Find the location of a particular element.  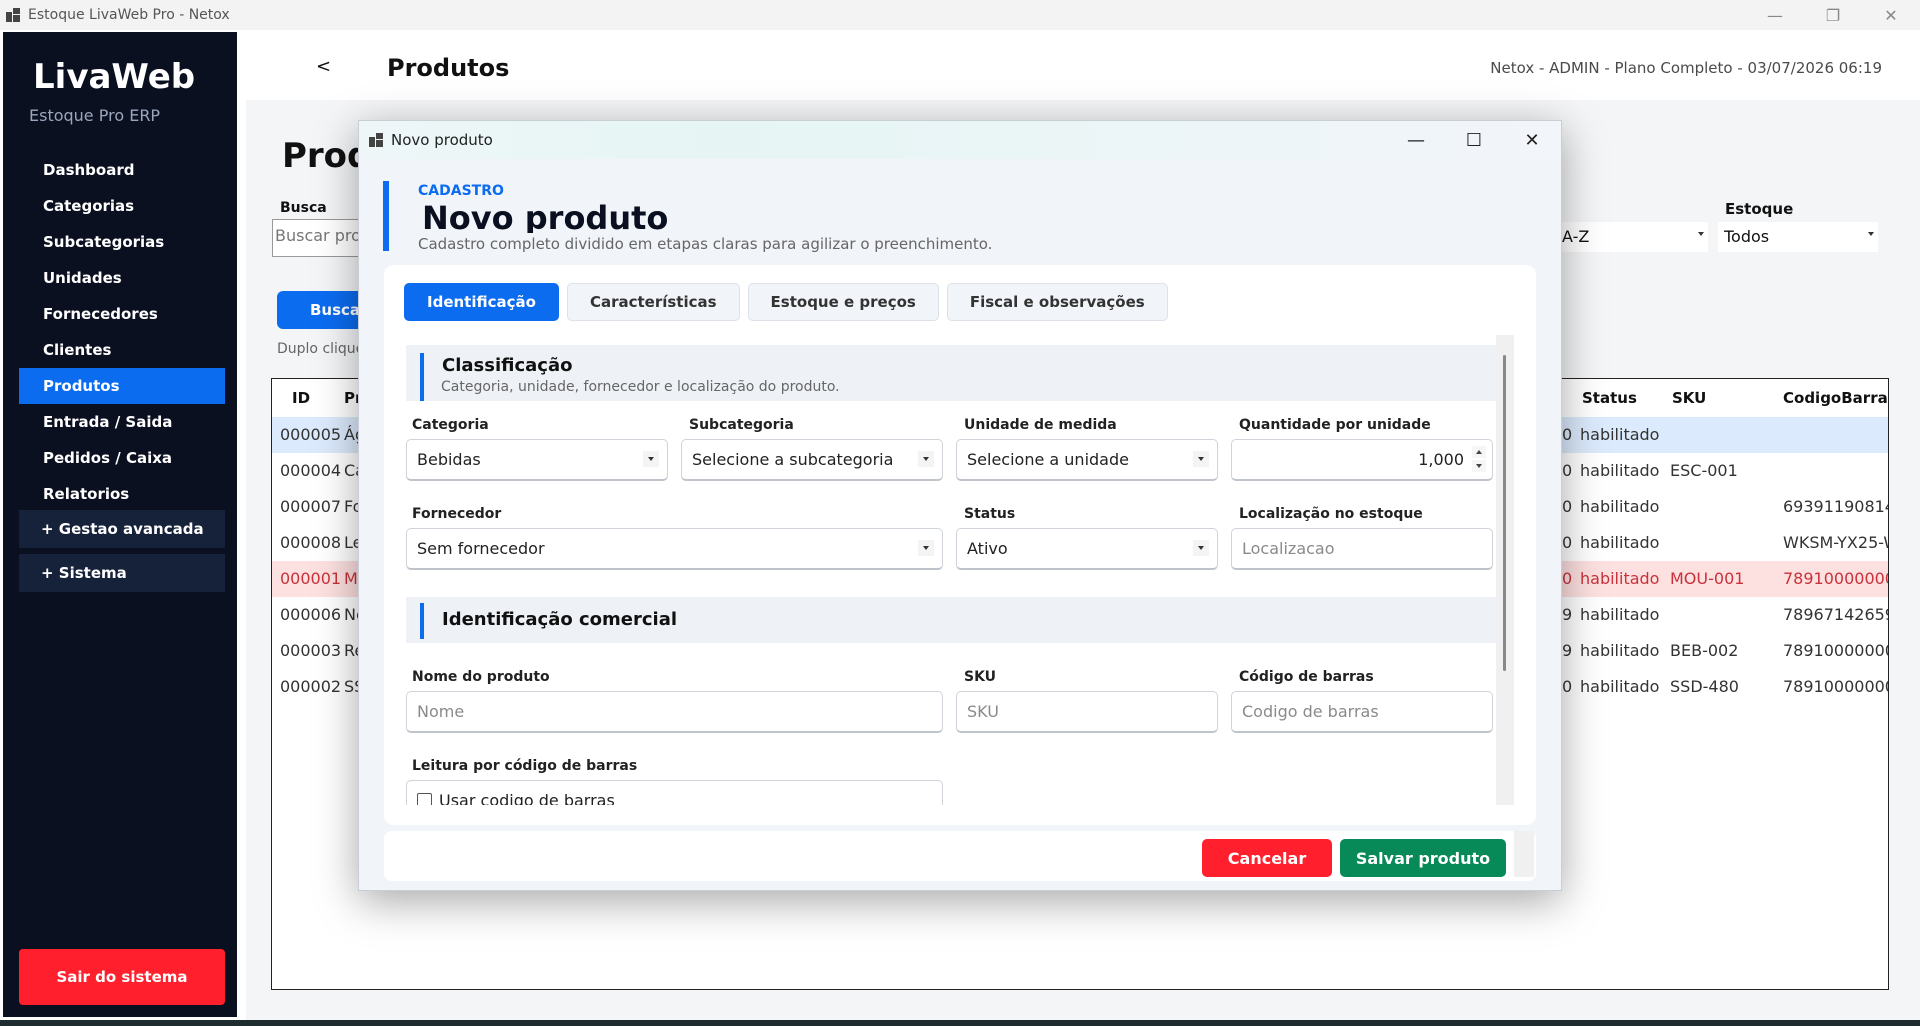

cell-sku: ESC-001 is located at coordinates (1704, 470).